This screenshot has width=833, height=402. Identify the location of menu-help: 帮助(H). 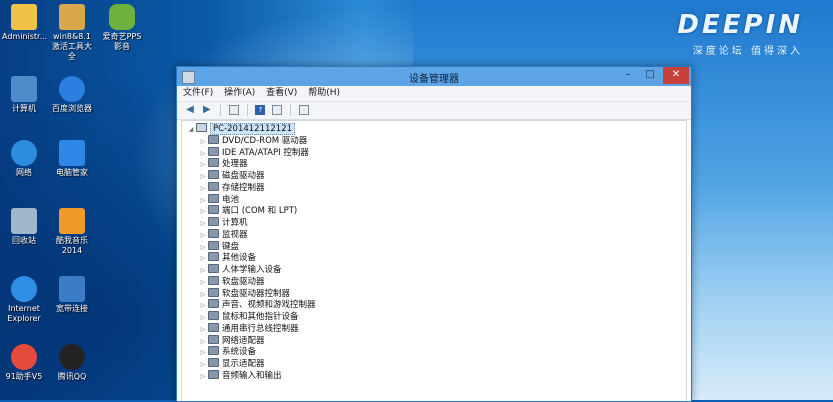
(324, 93).